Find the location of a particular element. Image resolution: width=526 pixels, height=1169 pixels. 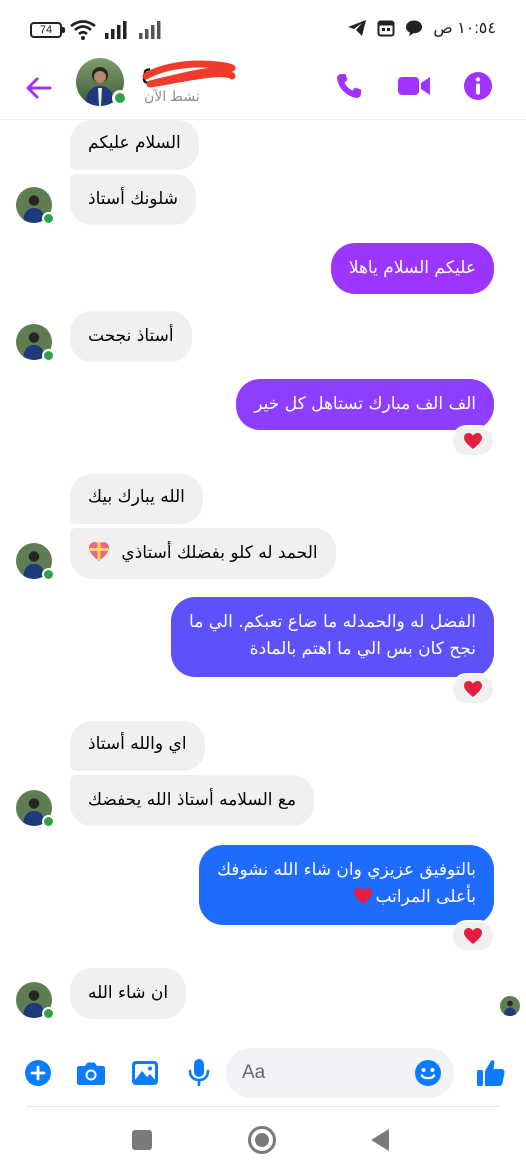

emoji-icon is located at coordinates (428, 1073).